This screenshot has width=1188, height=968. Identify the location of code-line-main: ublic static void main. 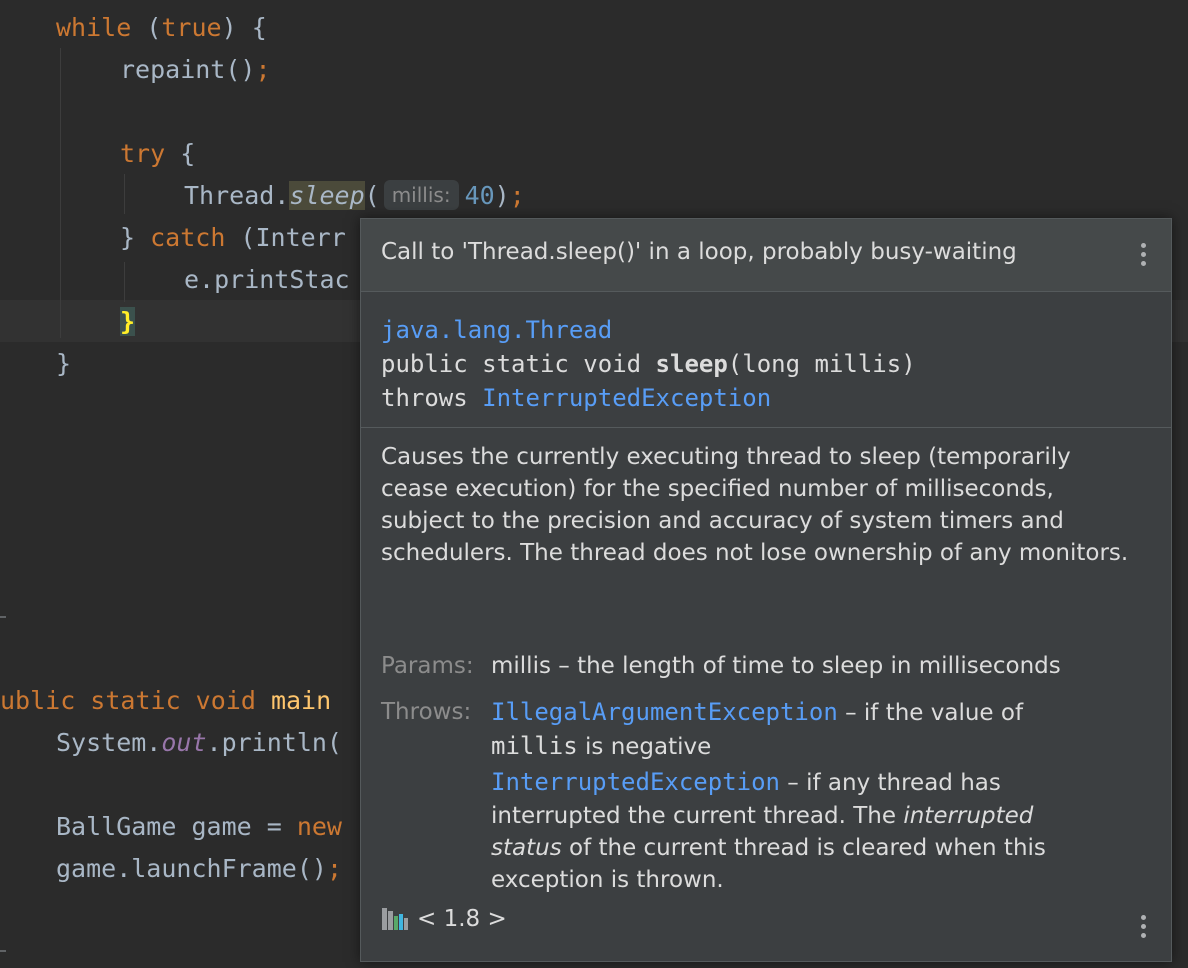
(165, 701).